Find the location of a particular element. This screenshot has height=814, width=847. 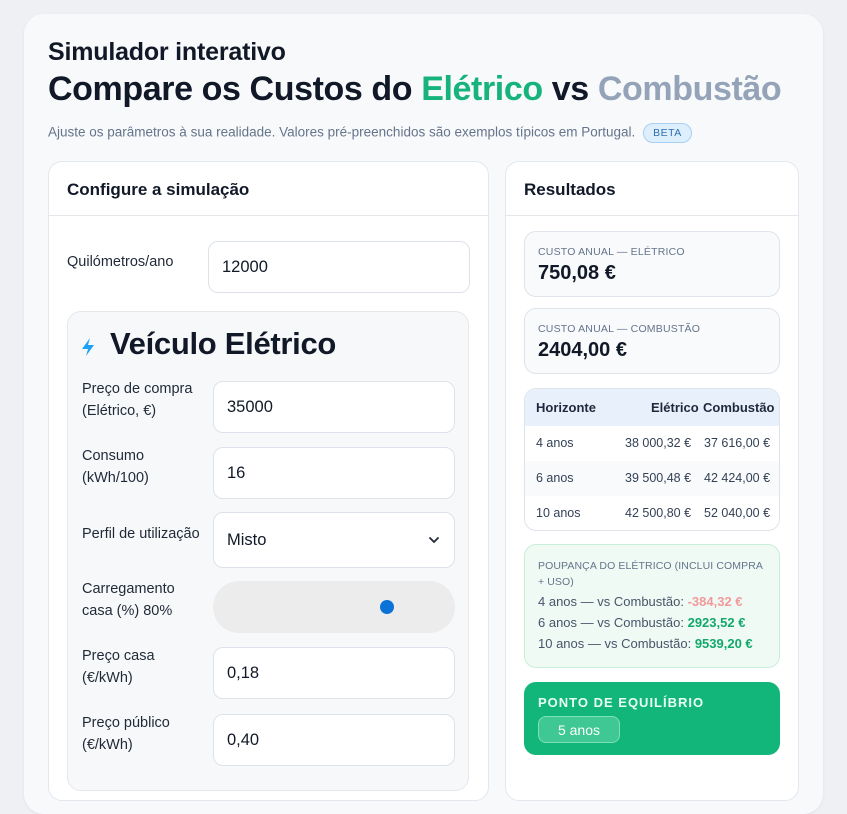

ev-price-label-line2: (Elétrico, €) is located at coordinates (119, 411).